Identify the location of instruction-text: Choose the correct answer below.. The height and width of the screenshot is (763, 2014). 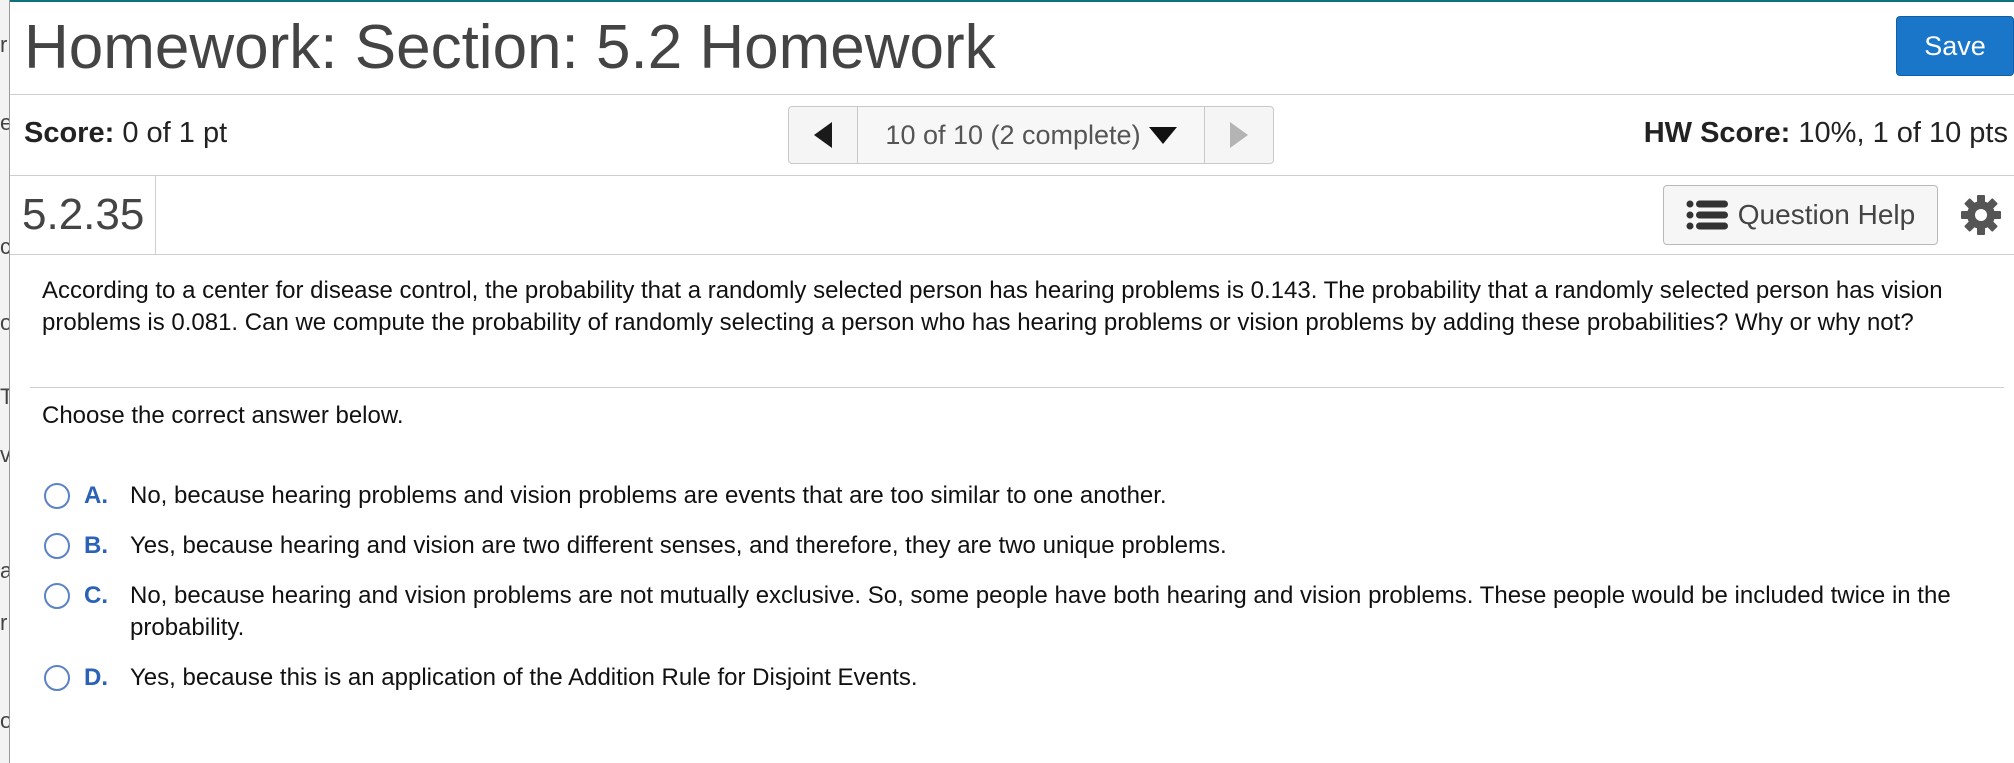
(223, 415).